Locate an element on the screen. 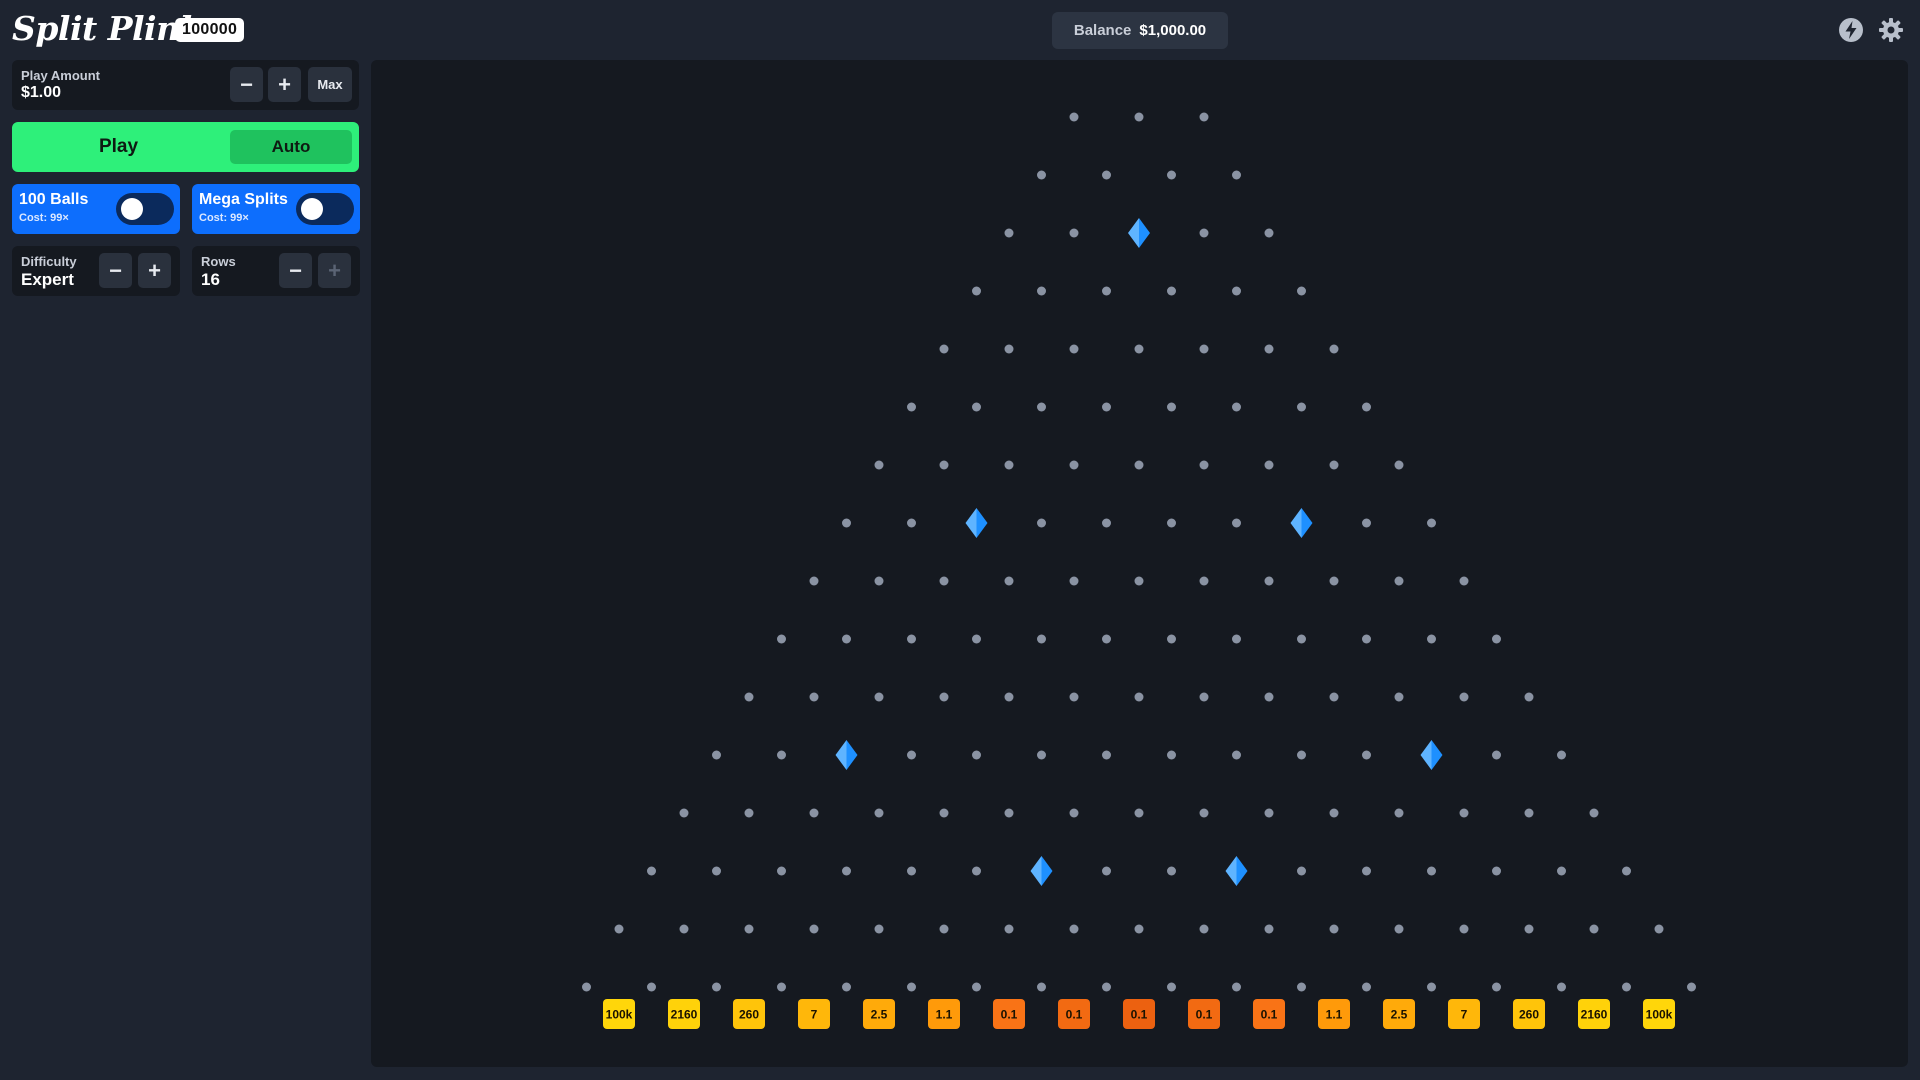 This screenshot has height=1080, width=1920. play-button: Play is located at coordinates (118, 147).